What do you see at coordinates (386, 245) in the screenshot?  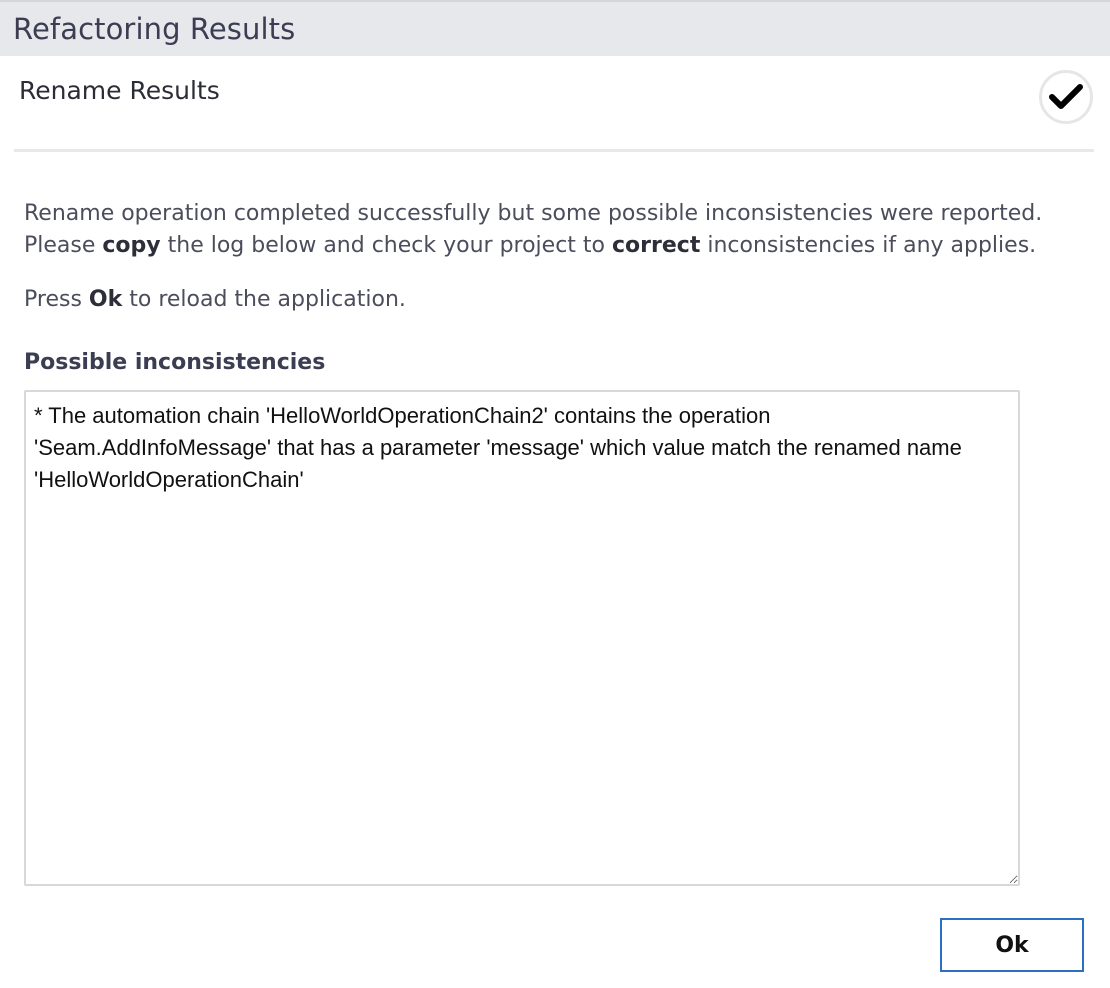 I see `message-text: the log below and check your project to` at bounding box center [386, 245].